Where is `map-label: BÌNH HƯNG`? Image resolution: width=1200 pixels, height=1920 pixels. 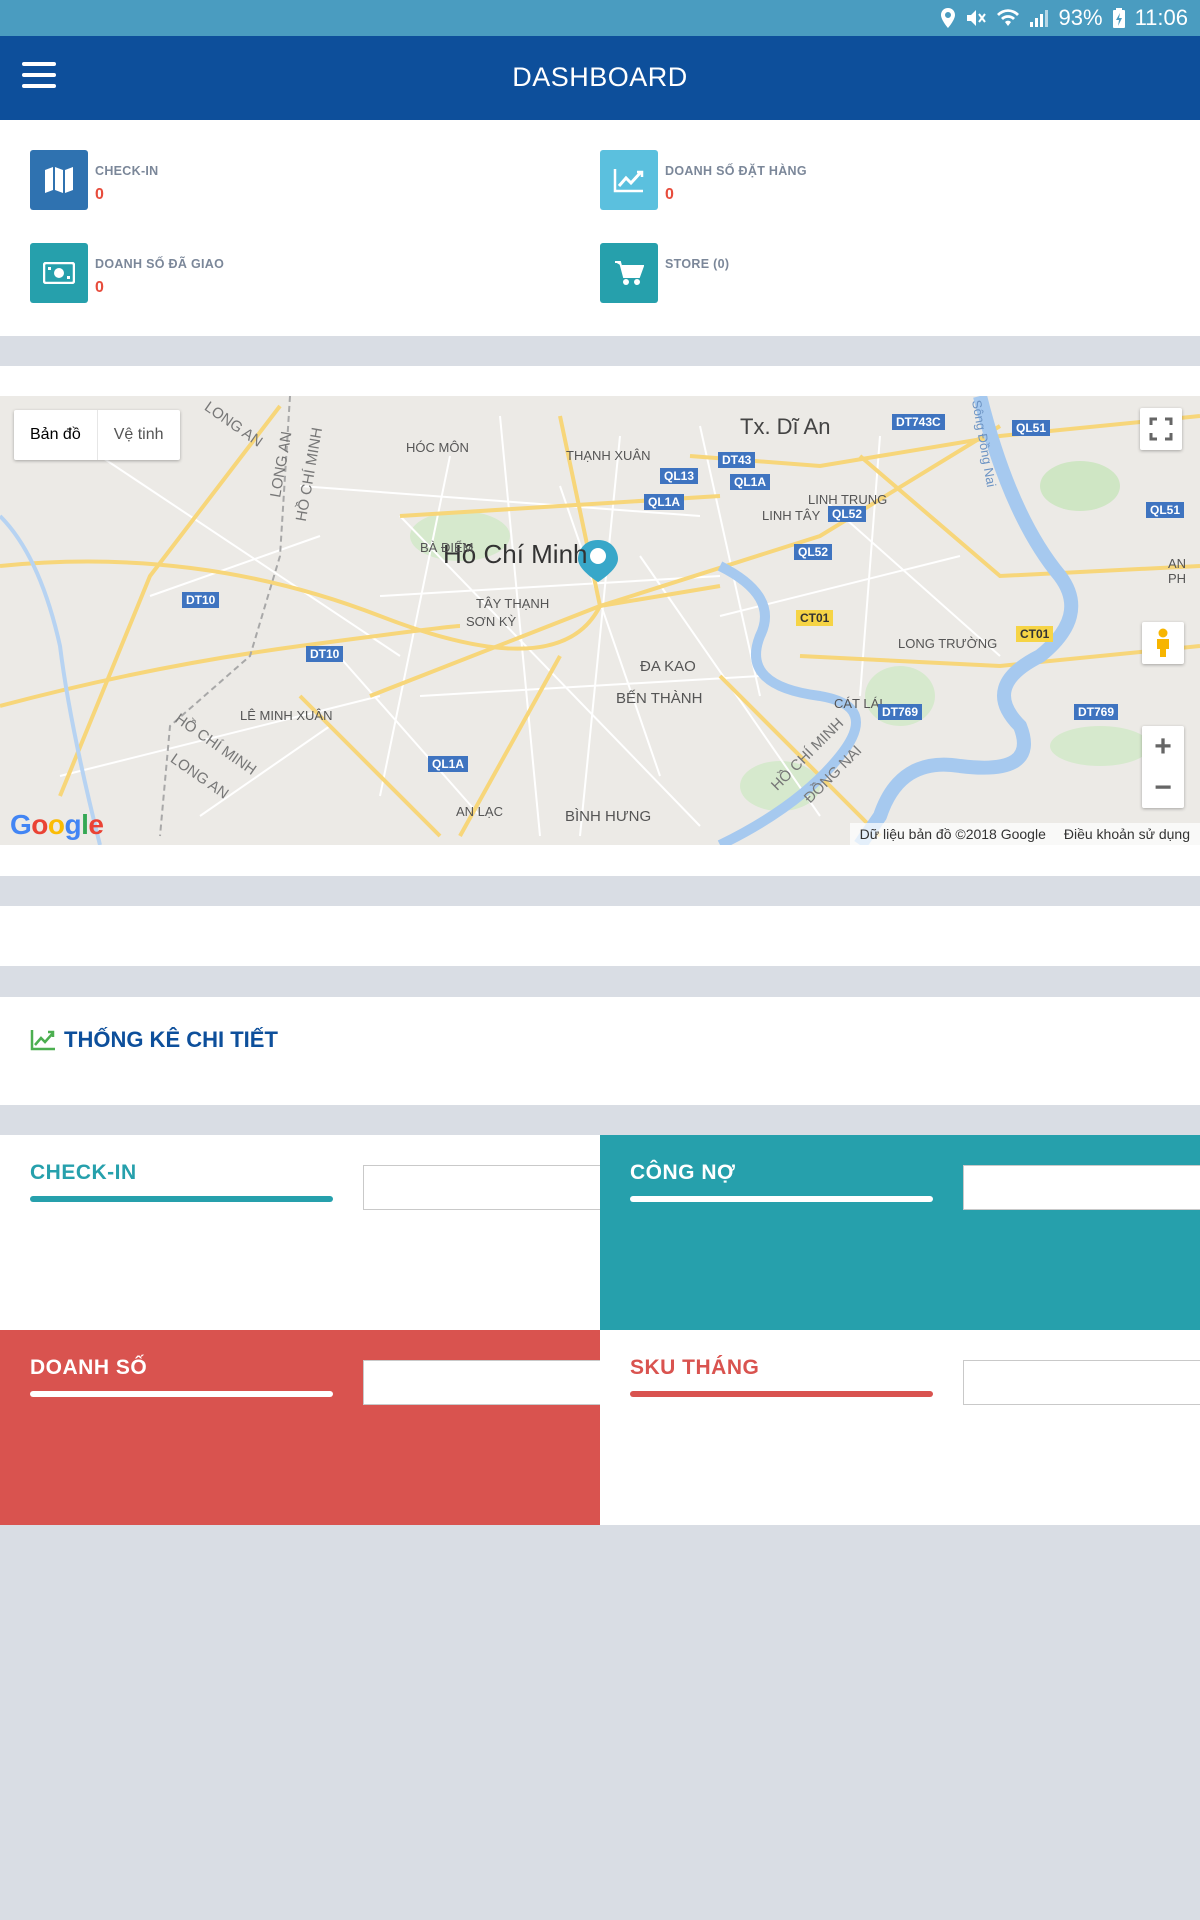
map-label: BÌNH HƯNG is located at coordinates (608, 816).